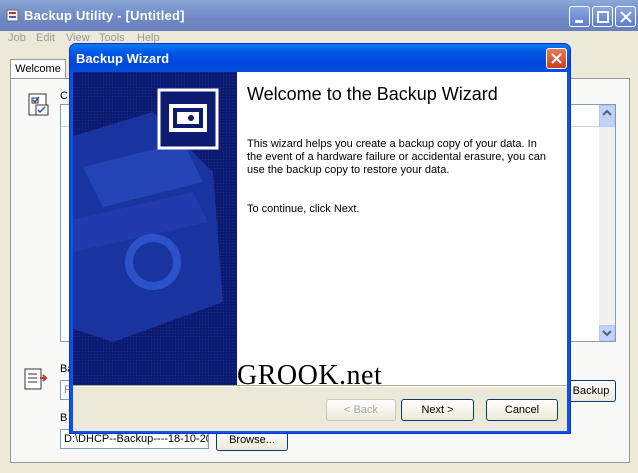  I want to click on menu-edit: Edit, so click(45, 38).